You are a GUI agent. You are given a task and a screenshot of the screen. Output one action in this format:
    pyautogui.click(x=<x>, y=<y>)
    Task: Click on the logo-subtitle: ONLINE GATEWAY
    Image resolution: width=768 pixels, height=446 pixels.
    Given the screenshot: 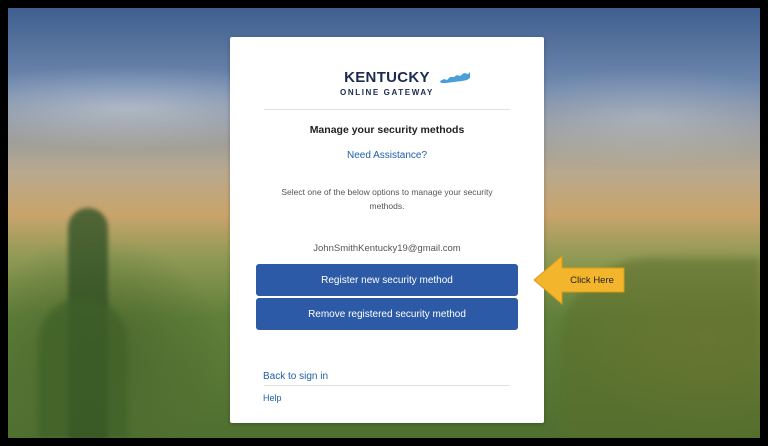 What is the action you would take?
    pyautogui.click(x=387, y=92)
    